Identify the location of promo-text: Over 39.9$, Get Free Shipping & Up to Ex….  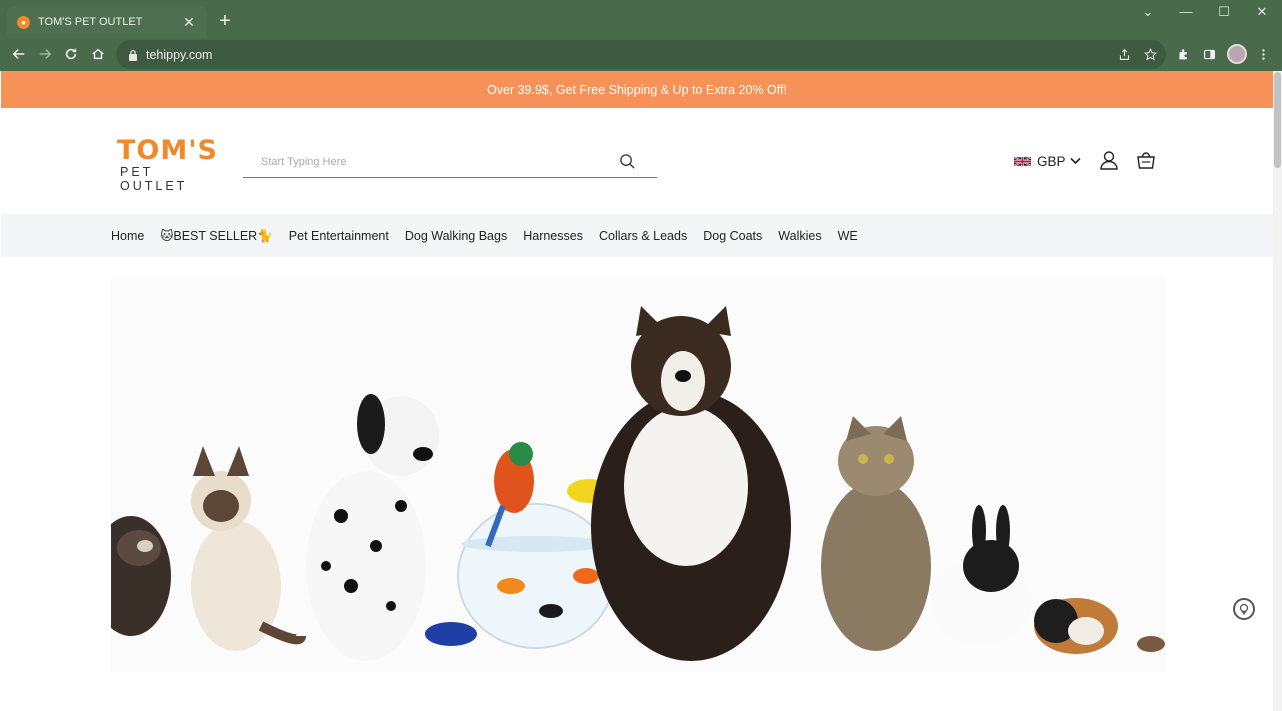
(637, 89).